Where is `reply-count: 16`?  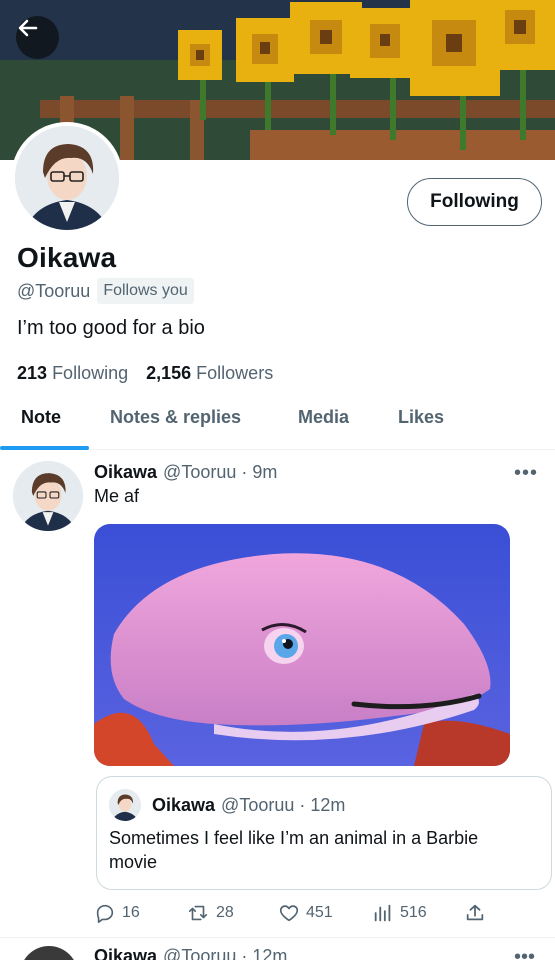
reply-count: 16 is located at coordinates (131, 912).